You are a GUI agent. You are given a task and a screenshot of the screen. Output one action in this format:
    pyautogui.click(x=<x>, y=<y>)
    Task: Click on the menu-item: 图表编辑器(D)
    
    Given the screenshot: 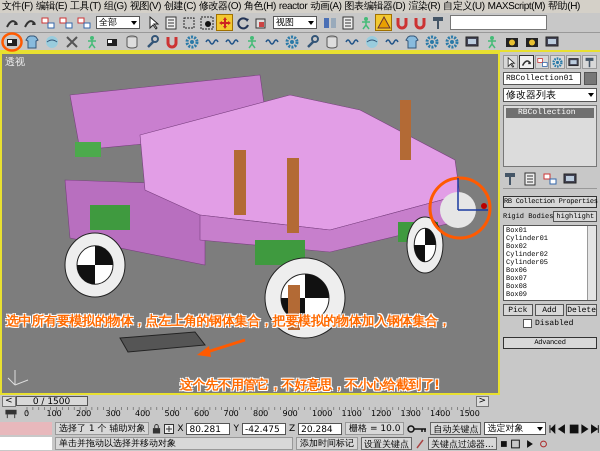 What is the action you would take?
    pyautogui.click(x=375, y=6)
    